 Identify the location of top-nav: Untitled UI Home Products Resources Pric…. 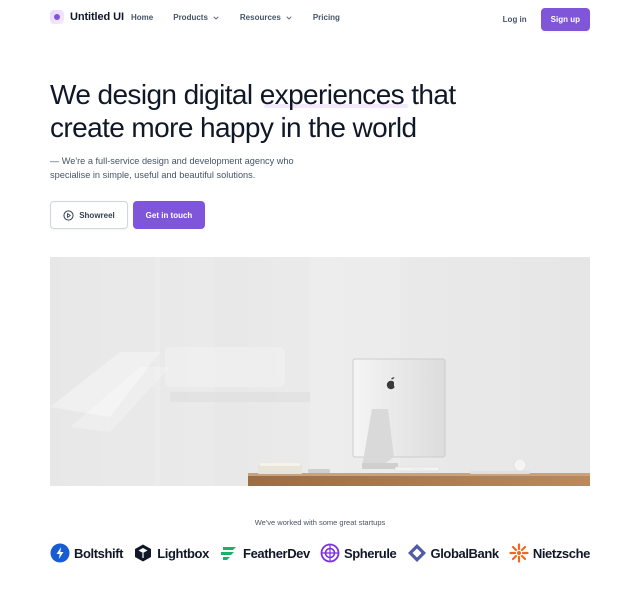
(320, 18).